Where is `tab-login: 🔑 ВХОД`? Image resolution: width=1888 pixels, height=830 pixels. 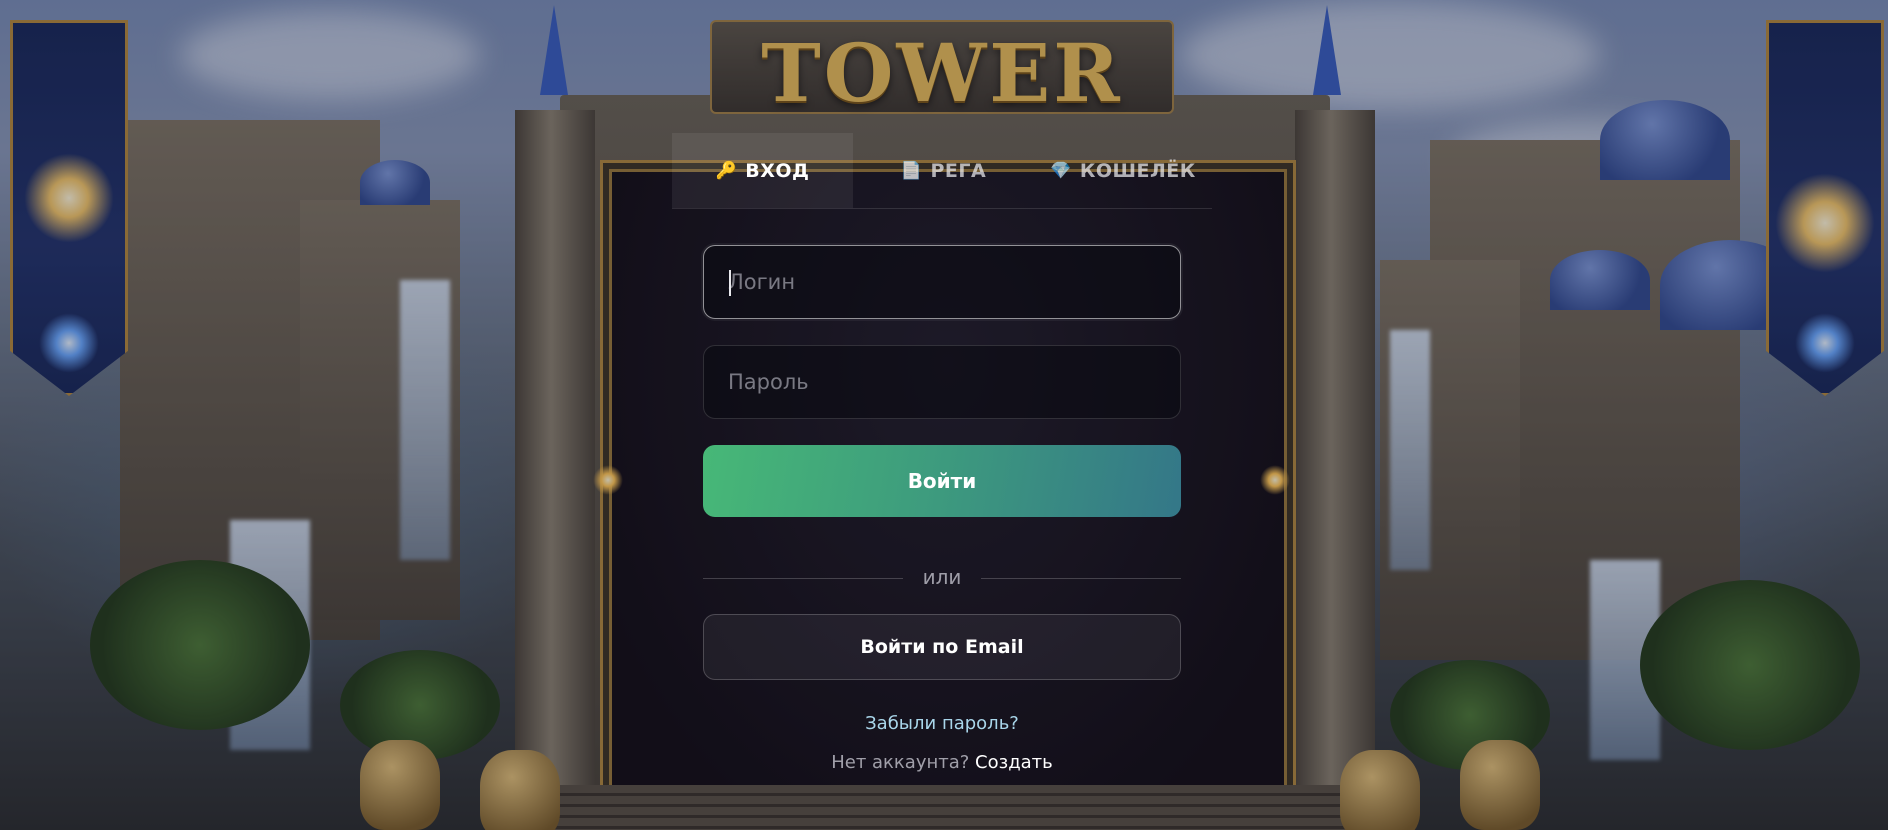
tab-login: 🔑 ВХОД is located at coordinates (762, 170).